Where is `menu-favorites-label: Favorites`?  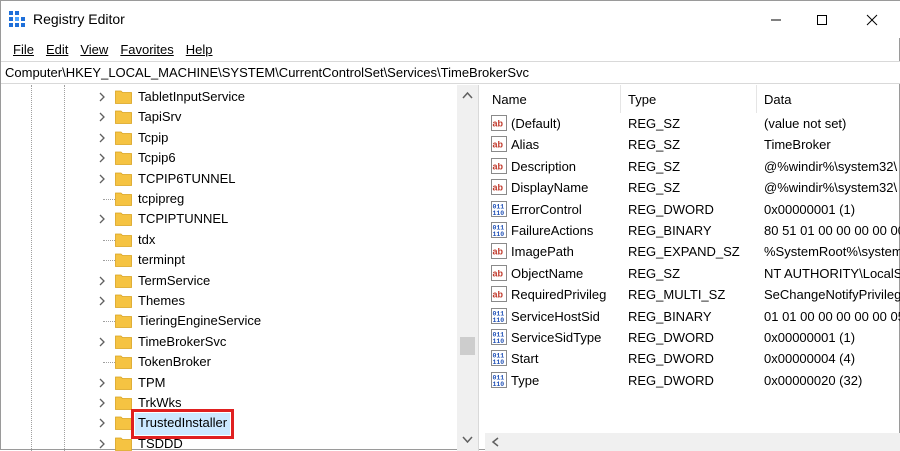
menu-favorites-label: Favorites is located at coordinates (147, 49).